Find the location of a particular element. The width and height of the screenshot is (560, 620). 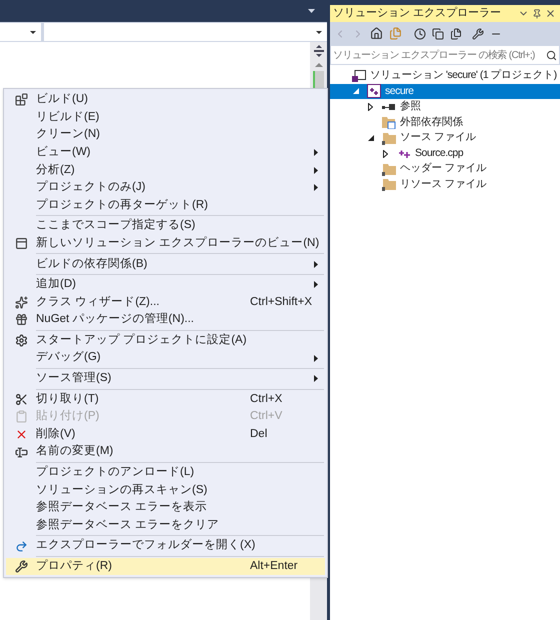

search-icon is located at coordinates (551, 55).